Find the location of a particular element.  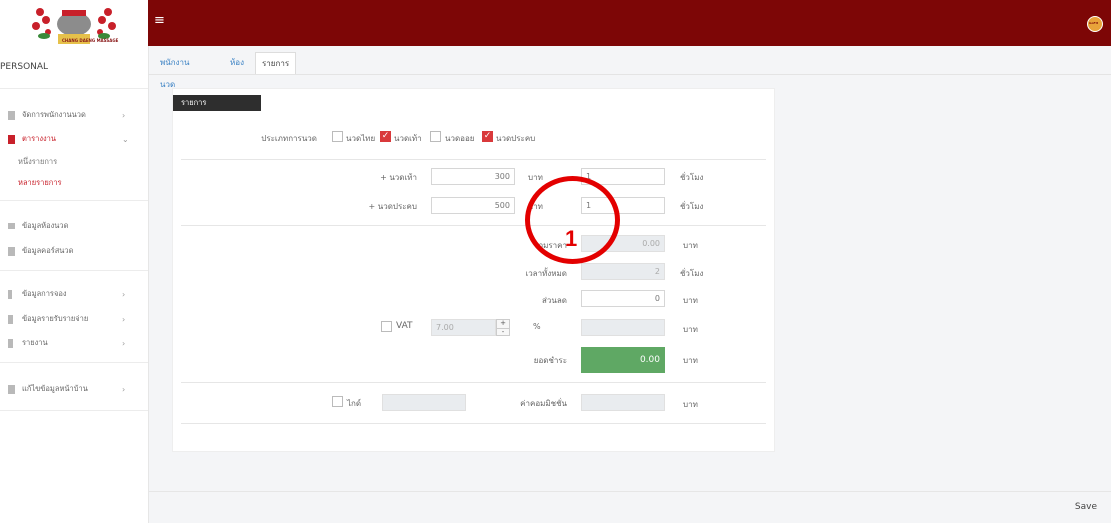

edit-icon is located at coordinates (11, 389).